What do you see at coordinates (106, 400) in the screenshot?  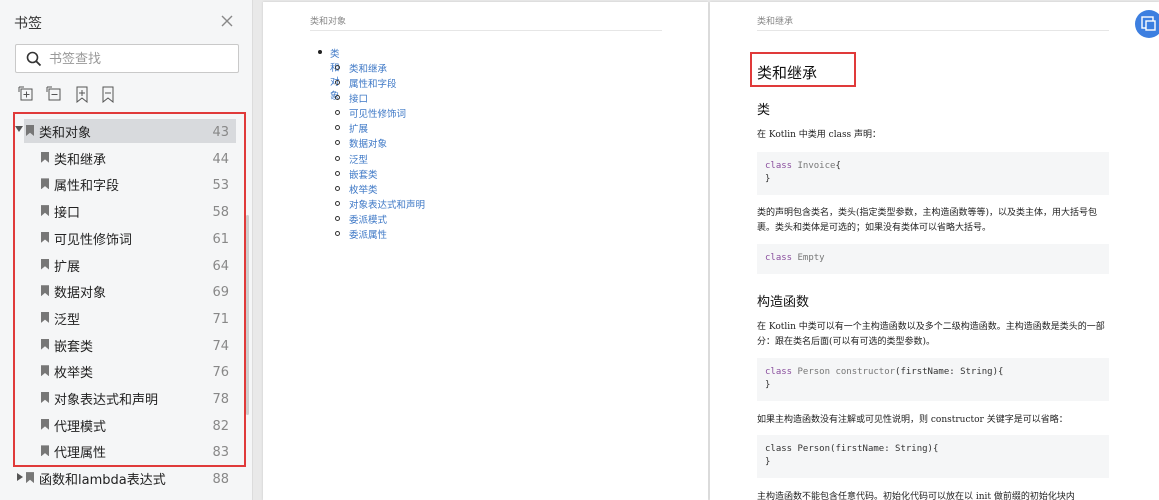 I see `bookmark-label: 对象表达式和声明` at bounding box center [106, 400].